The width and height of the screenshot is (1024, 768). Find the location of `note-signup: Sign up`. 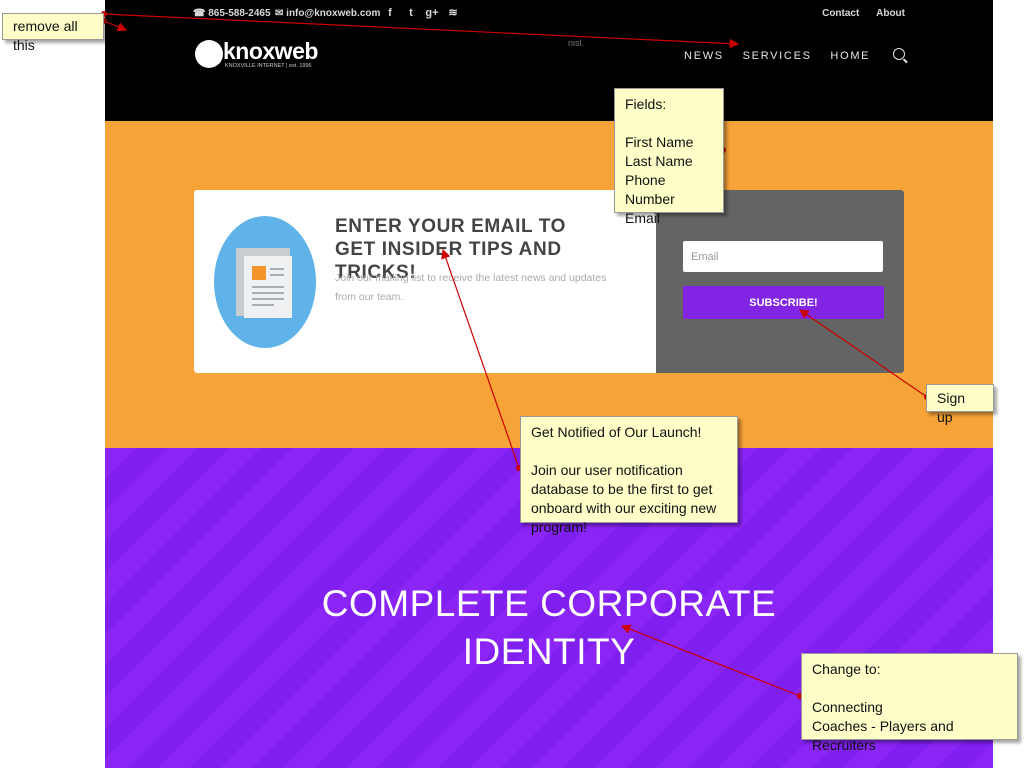

note-signup: Sign up is located at coordinates (960, 404).